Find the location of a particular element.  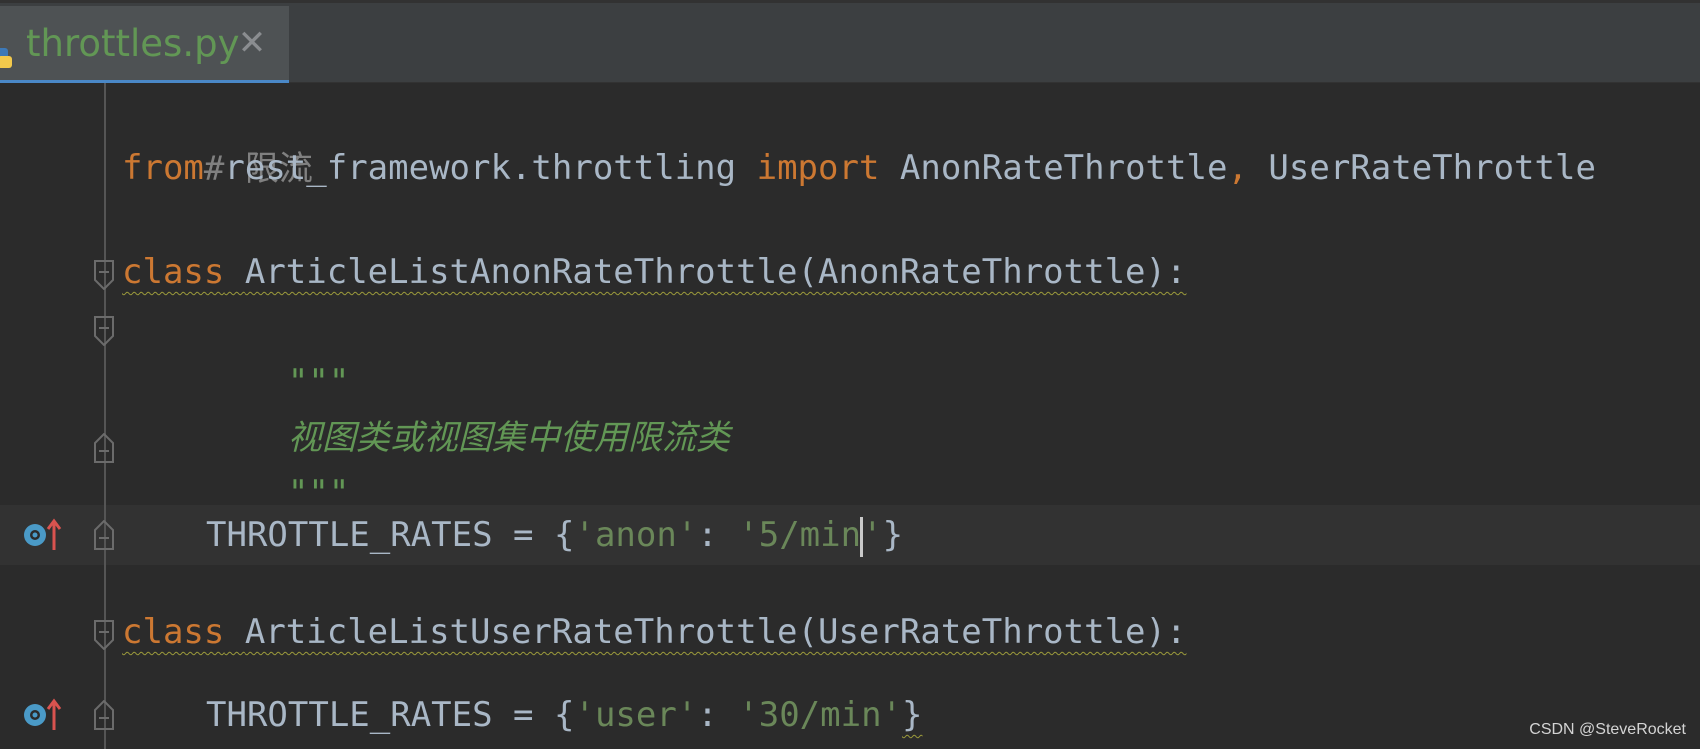

import-name-1: AnonRateThrottle is located at coordinates (1063, 168).